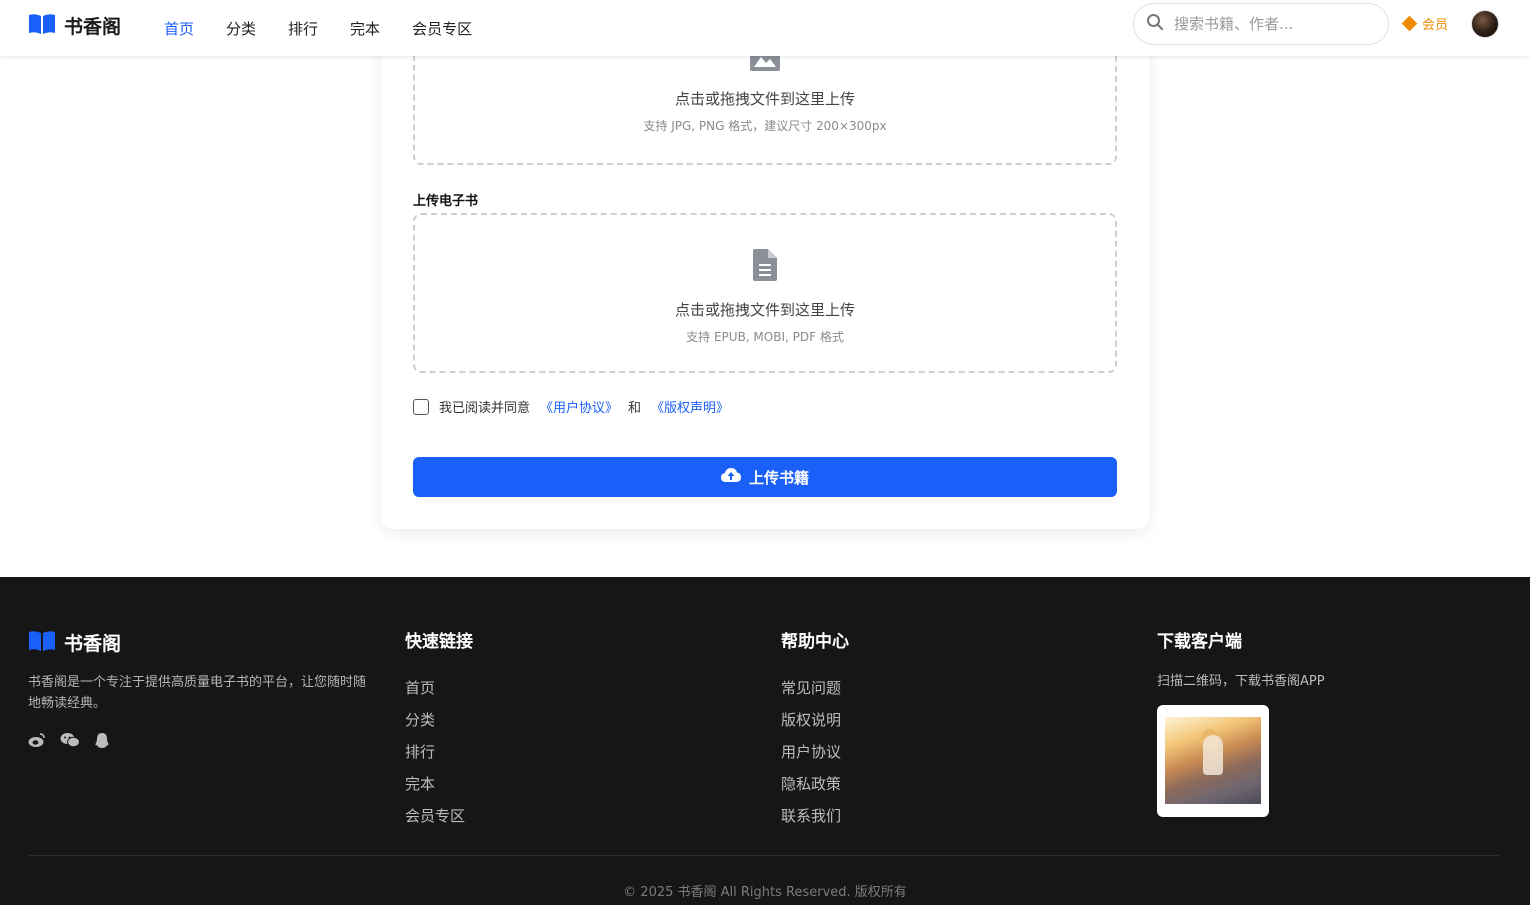 Image resolution: width=1530 pixels, height=905 pixels. I want to click on diamond-icon, so click(1409, 23).